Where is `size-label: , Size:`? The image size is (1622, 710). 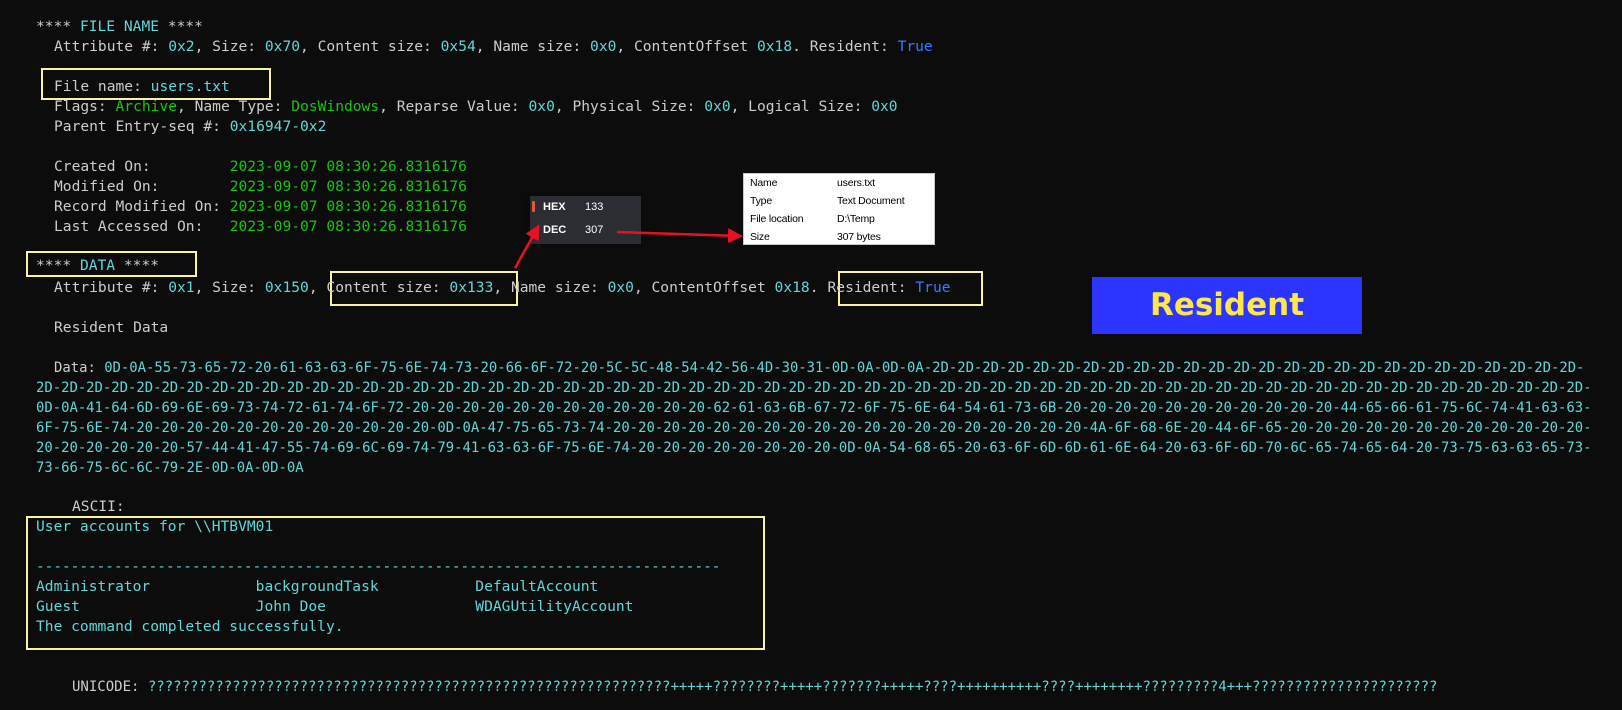
size-label: , Size: is located at coordinates (229, 287).